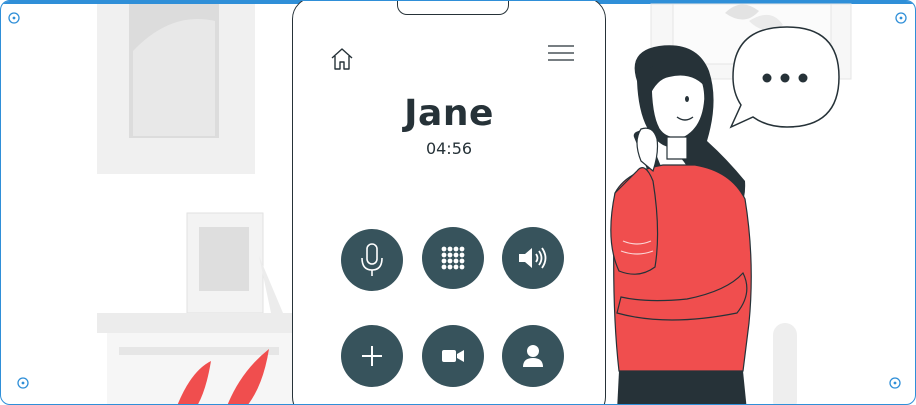 The width and height of the screenshot is (916, 405). What do you see at coordinates (895, 383) in the screenshot?
I see `corner-marker-bottom-right` at bounding box center [895, 383].